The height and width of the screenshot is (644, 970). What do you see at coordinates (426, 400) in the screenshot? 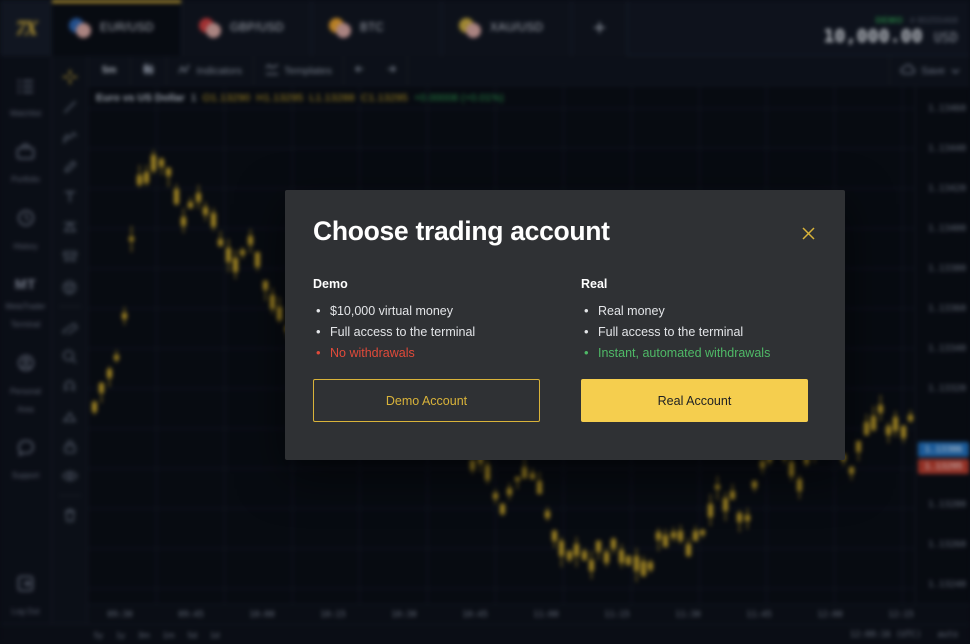
I see `demo-account-button: Demo Account` at bounding box center [426, 400].